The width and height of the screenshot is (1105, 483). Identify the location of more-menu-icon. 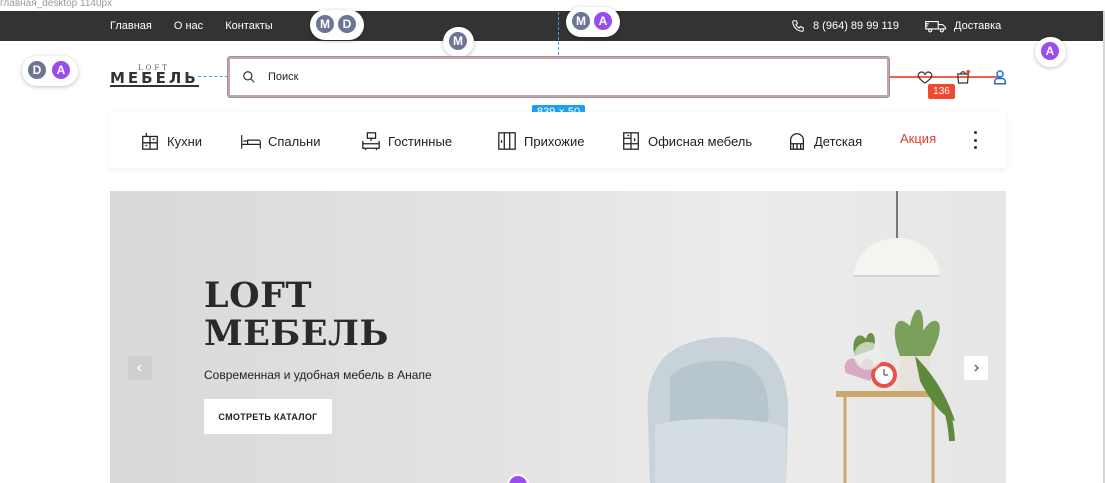
(975, 140).